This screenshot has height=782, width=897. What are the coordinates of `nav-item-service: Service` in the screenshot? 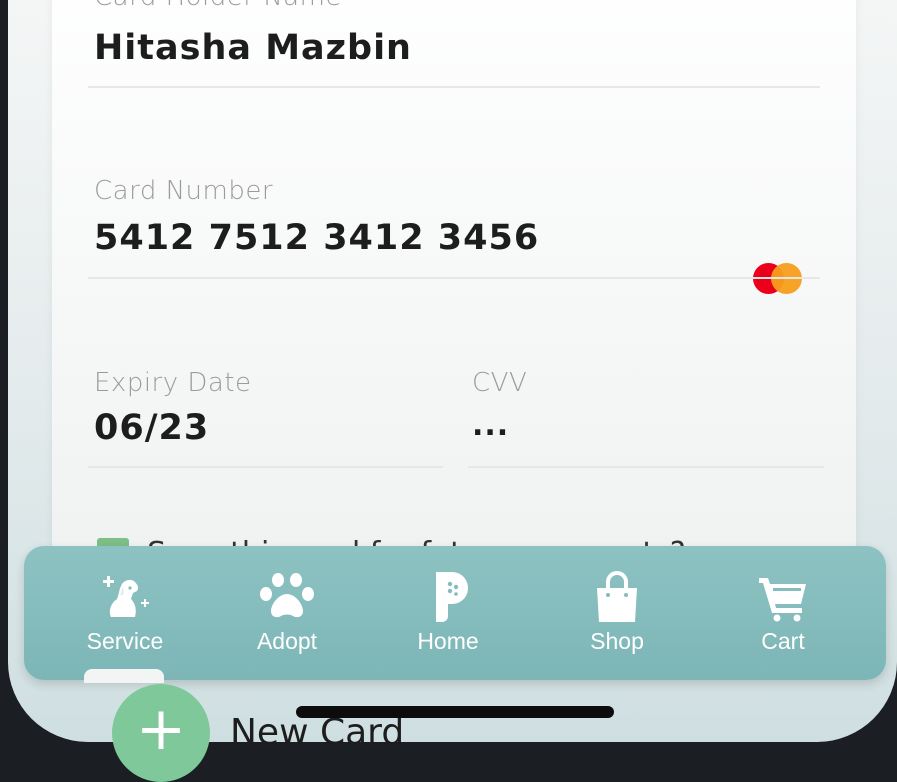 It's located at (125, 613).